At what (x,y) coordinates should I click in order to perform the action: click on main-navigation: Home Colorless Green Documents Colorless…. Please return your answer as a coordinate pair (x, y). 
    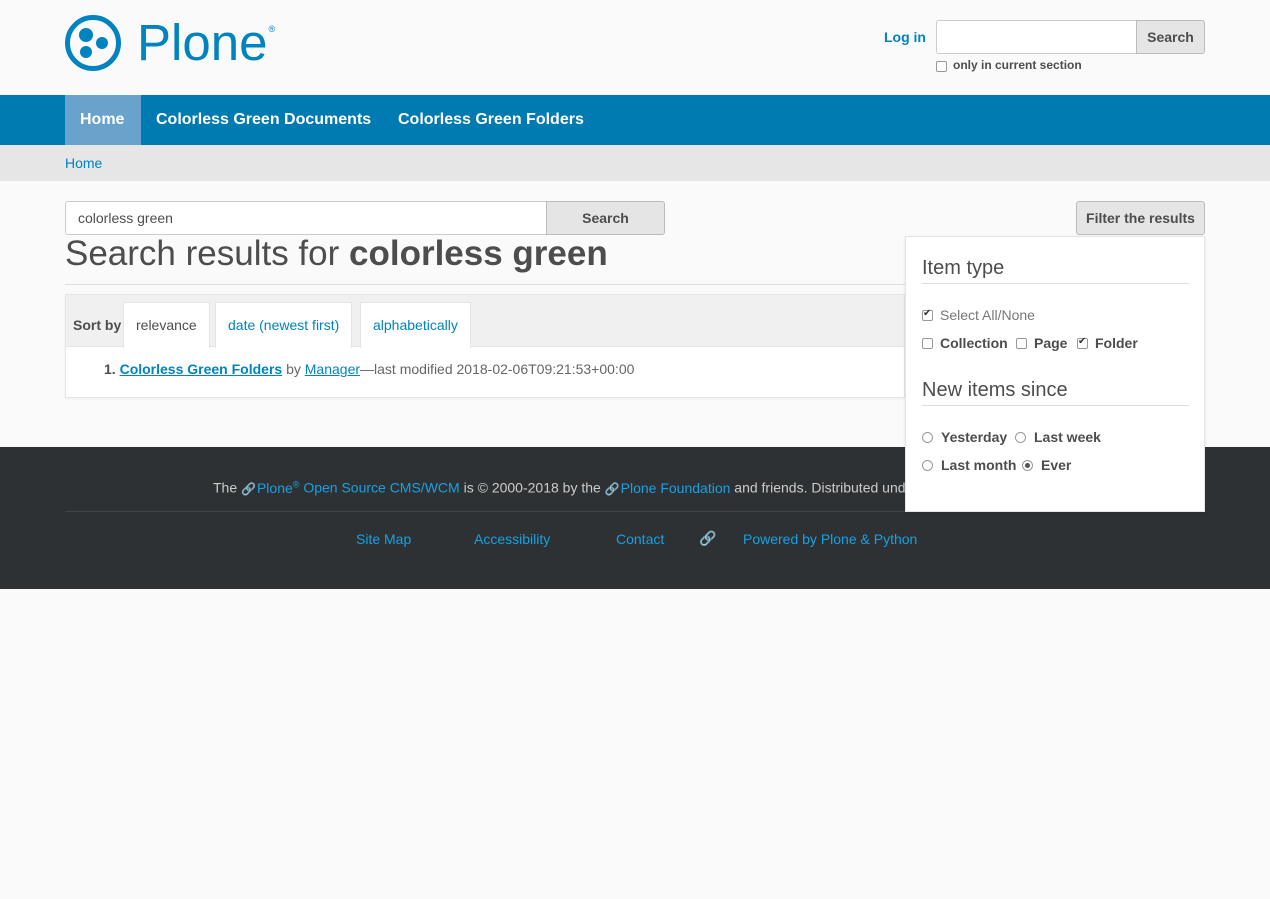
    Looking at the image, I should click on (635, 120).